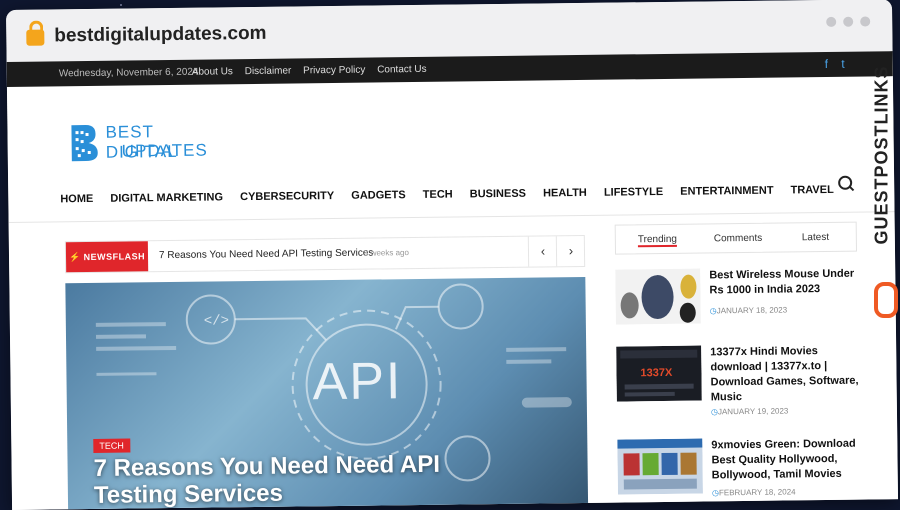 The image size is (900, 510). I want to click on nav-item-gadgets: GADGETS, so click(378, 195).